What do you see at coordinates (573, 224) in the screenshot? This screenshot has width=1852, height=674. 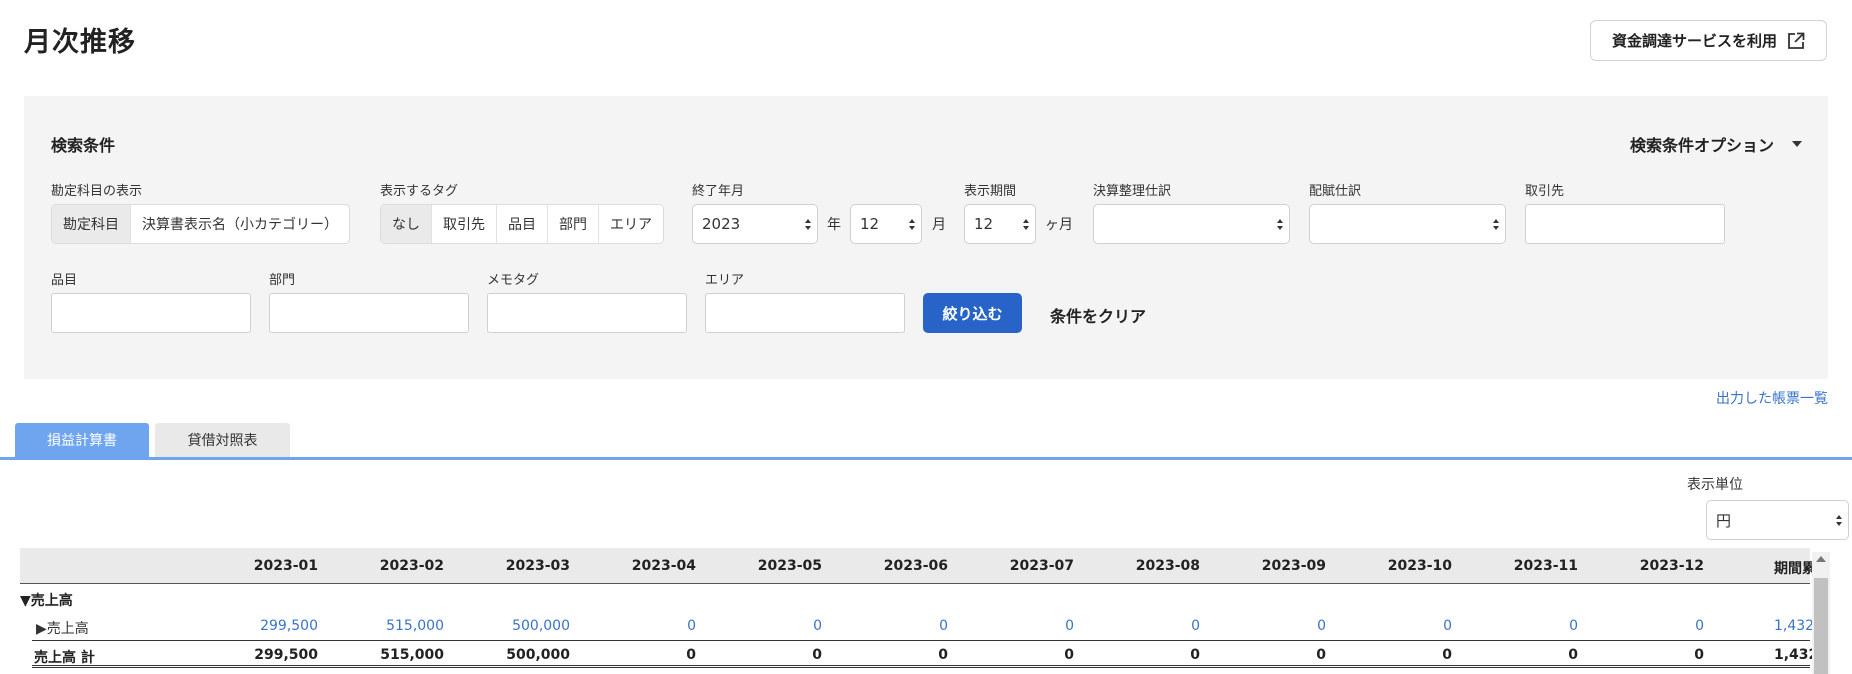 I see `tag-option-department: 部門` at bounding box center [573, 224].